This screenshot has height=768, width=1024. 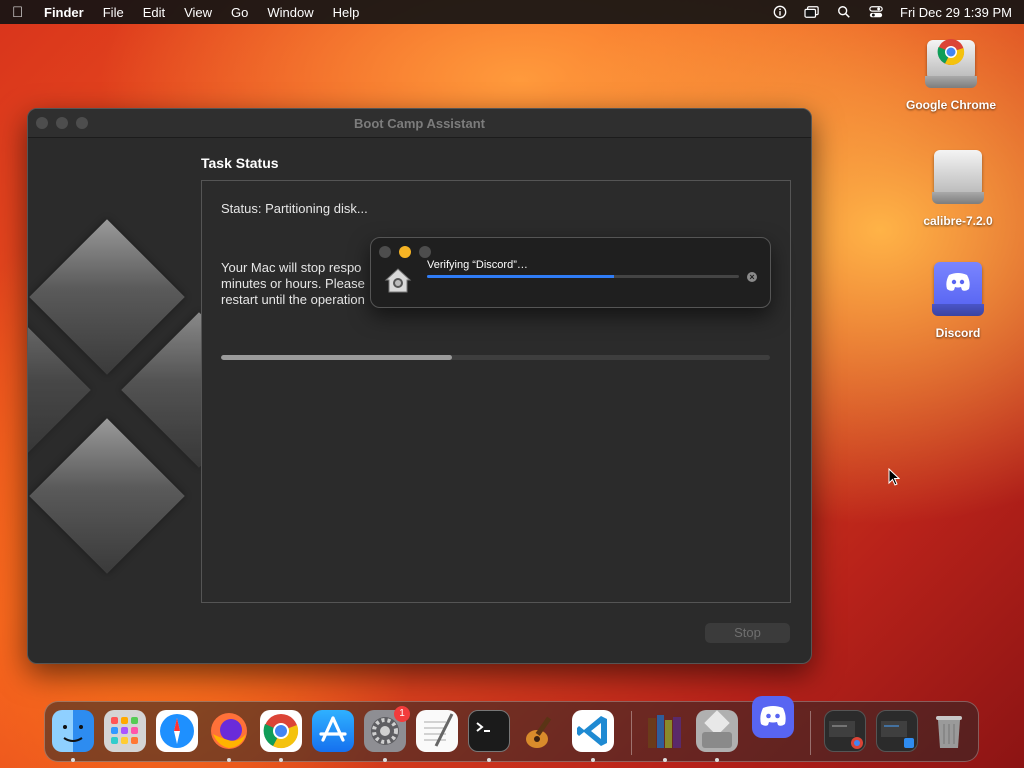 I want to click on window-titlebar: Boot Camp Assistant, so click(x=419, y=123).